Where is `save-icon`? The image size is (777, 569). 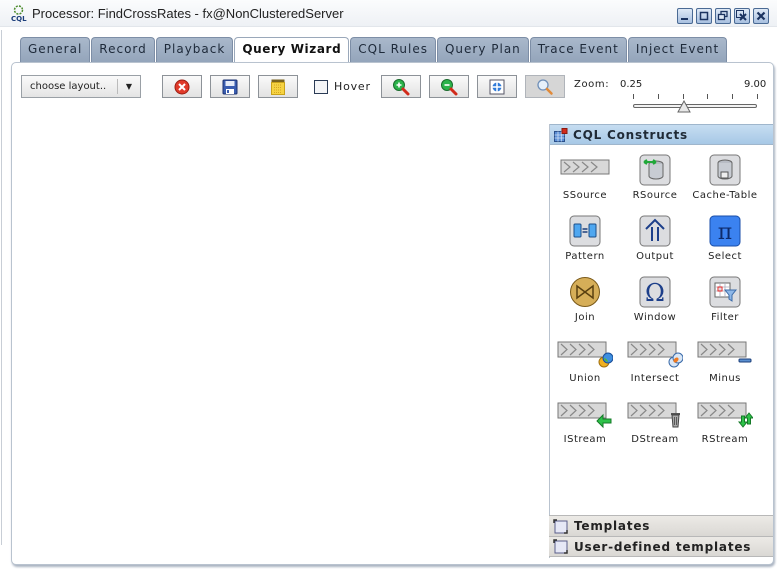 save-icon is located at coordinates (230, 86).